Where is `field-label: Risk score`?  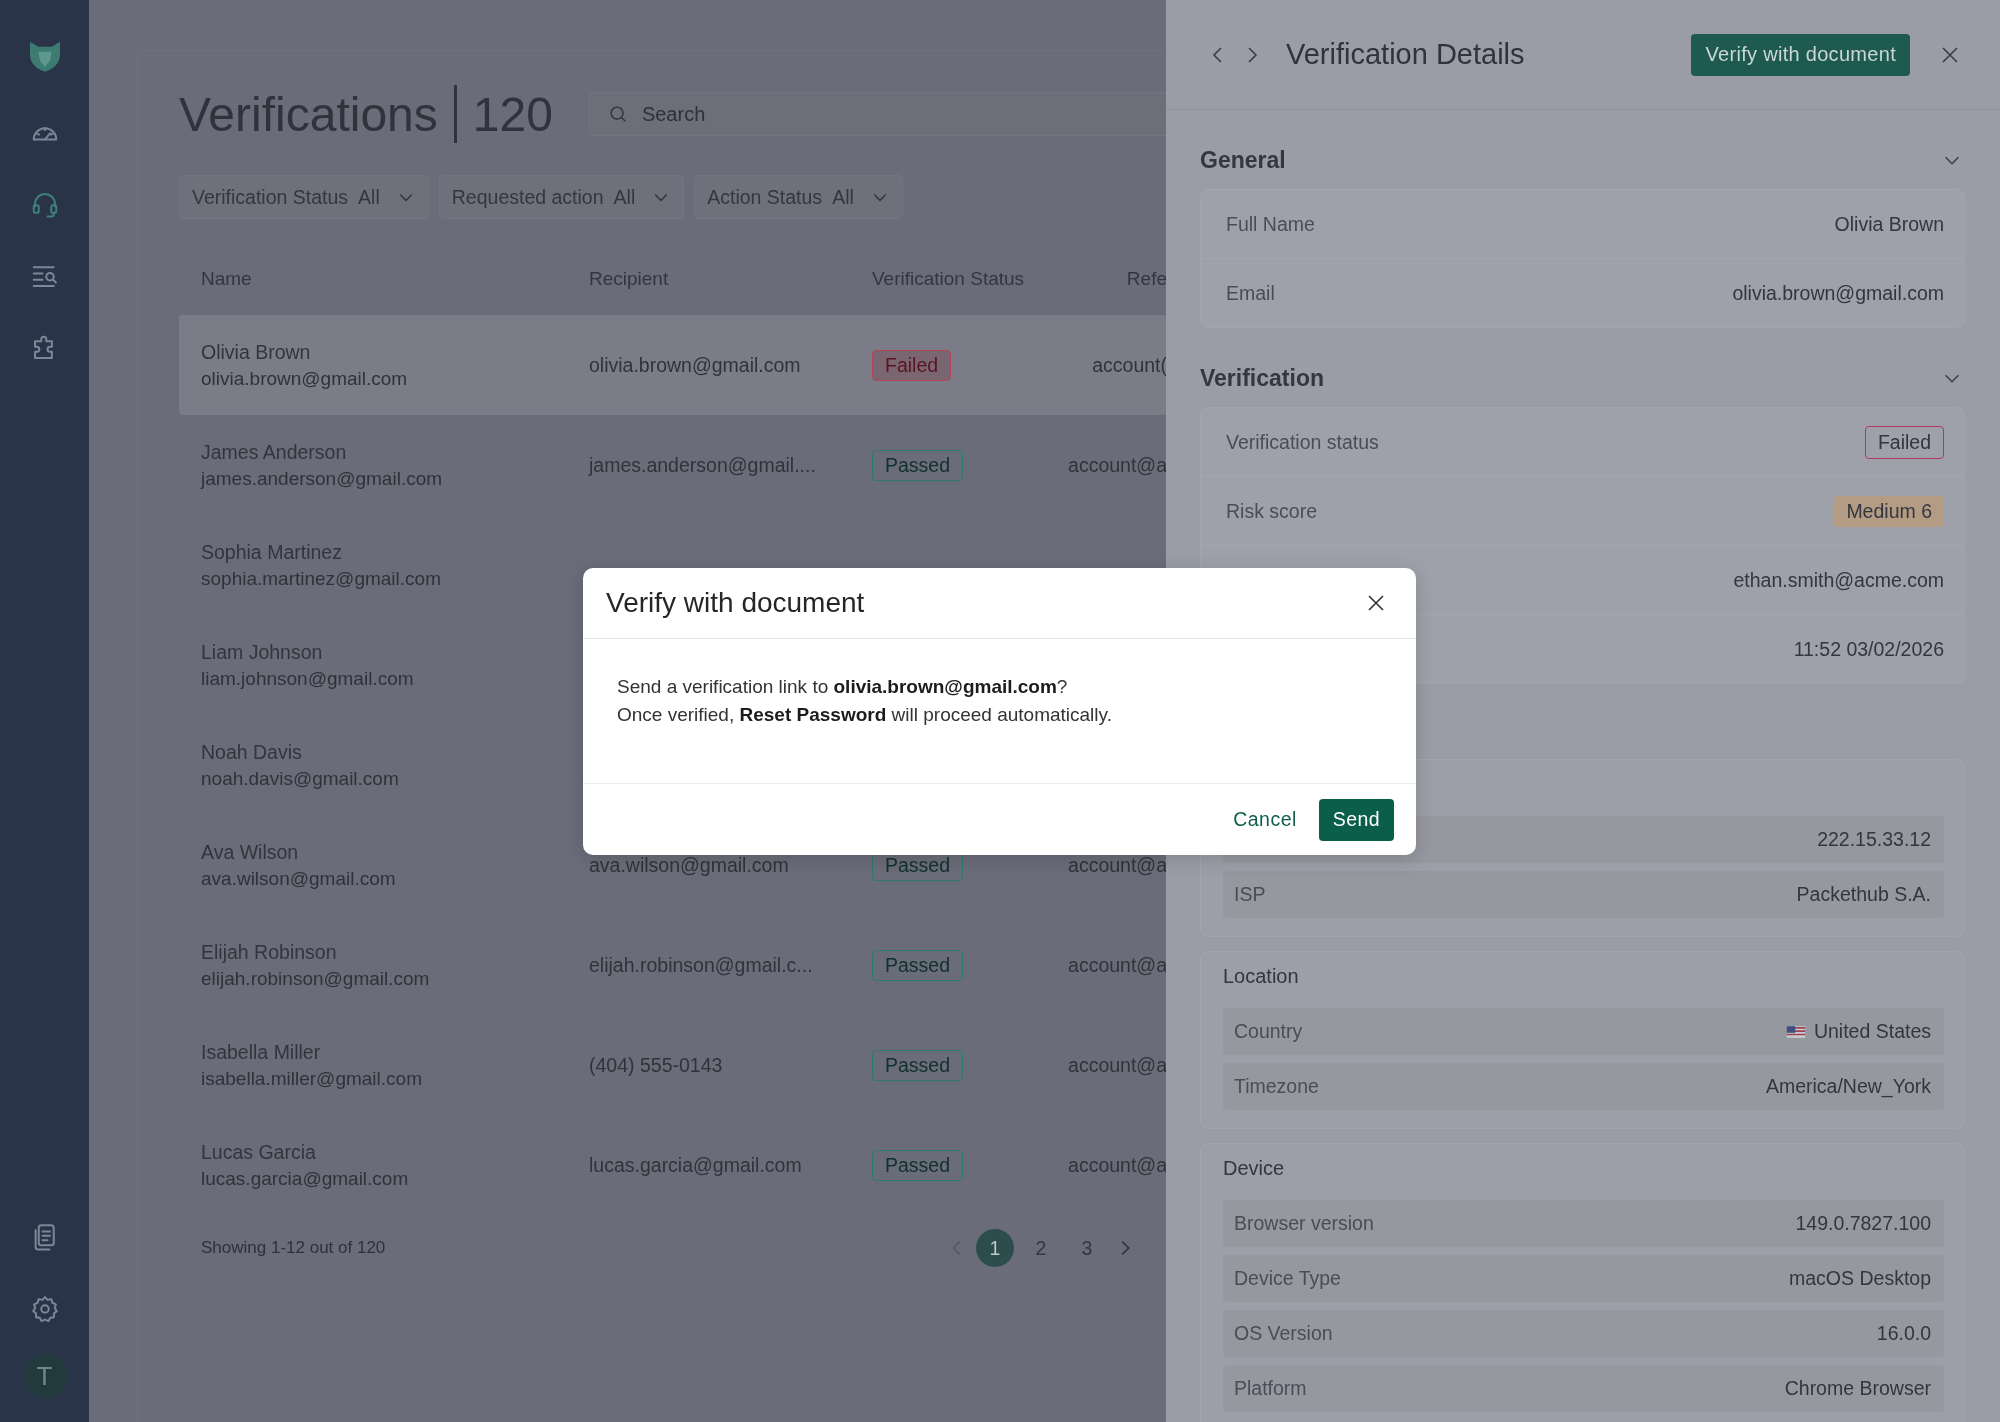 field-label: Risk score is located at coordinates (1272, 511).